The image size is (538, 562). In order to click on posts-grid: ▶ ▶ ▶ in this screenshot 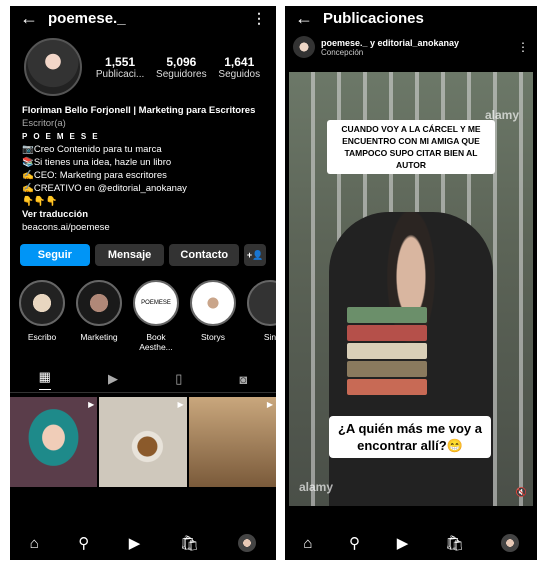, I will do `click(143, 442)`.